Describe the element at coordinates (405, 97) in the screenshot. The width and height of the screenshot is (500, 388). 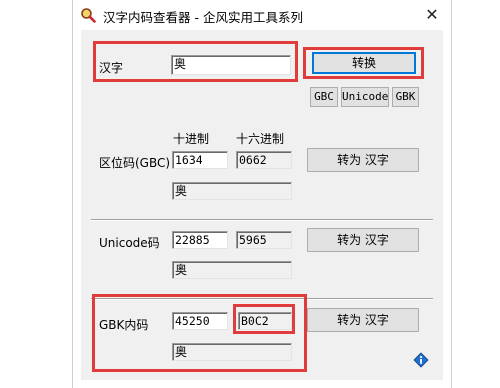
I see `gbk-button: GBK` at that location.